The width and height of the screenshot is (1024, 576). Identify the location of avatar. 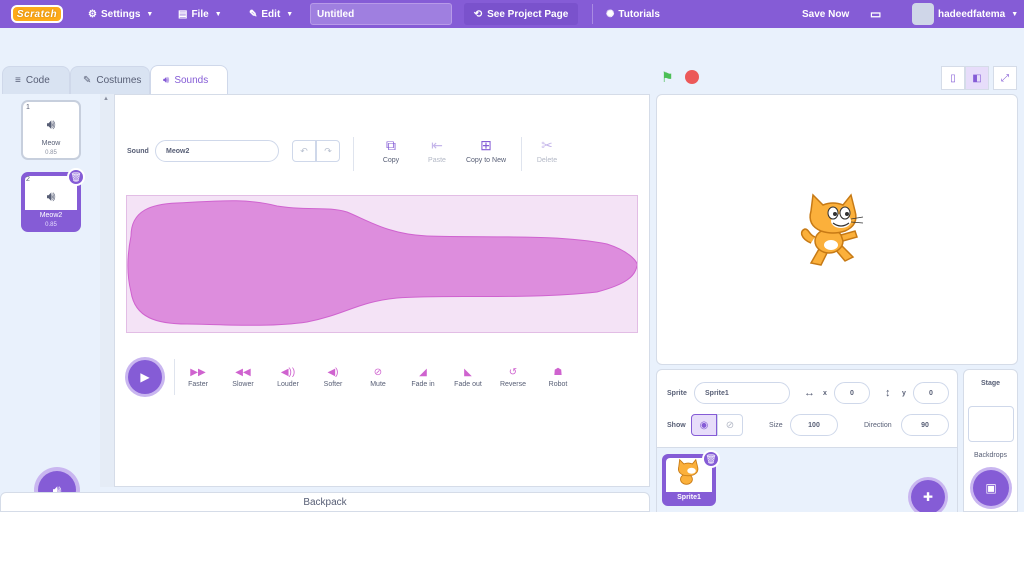
(923, 14).